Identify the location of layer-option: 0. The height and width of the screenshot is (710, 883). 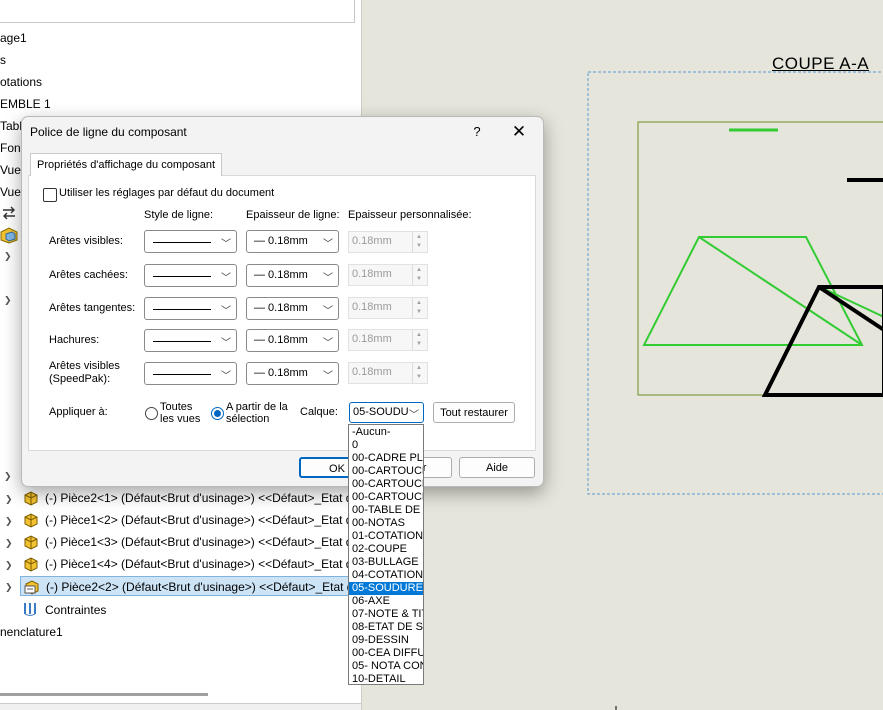
(386, 445).